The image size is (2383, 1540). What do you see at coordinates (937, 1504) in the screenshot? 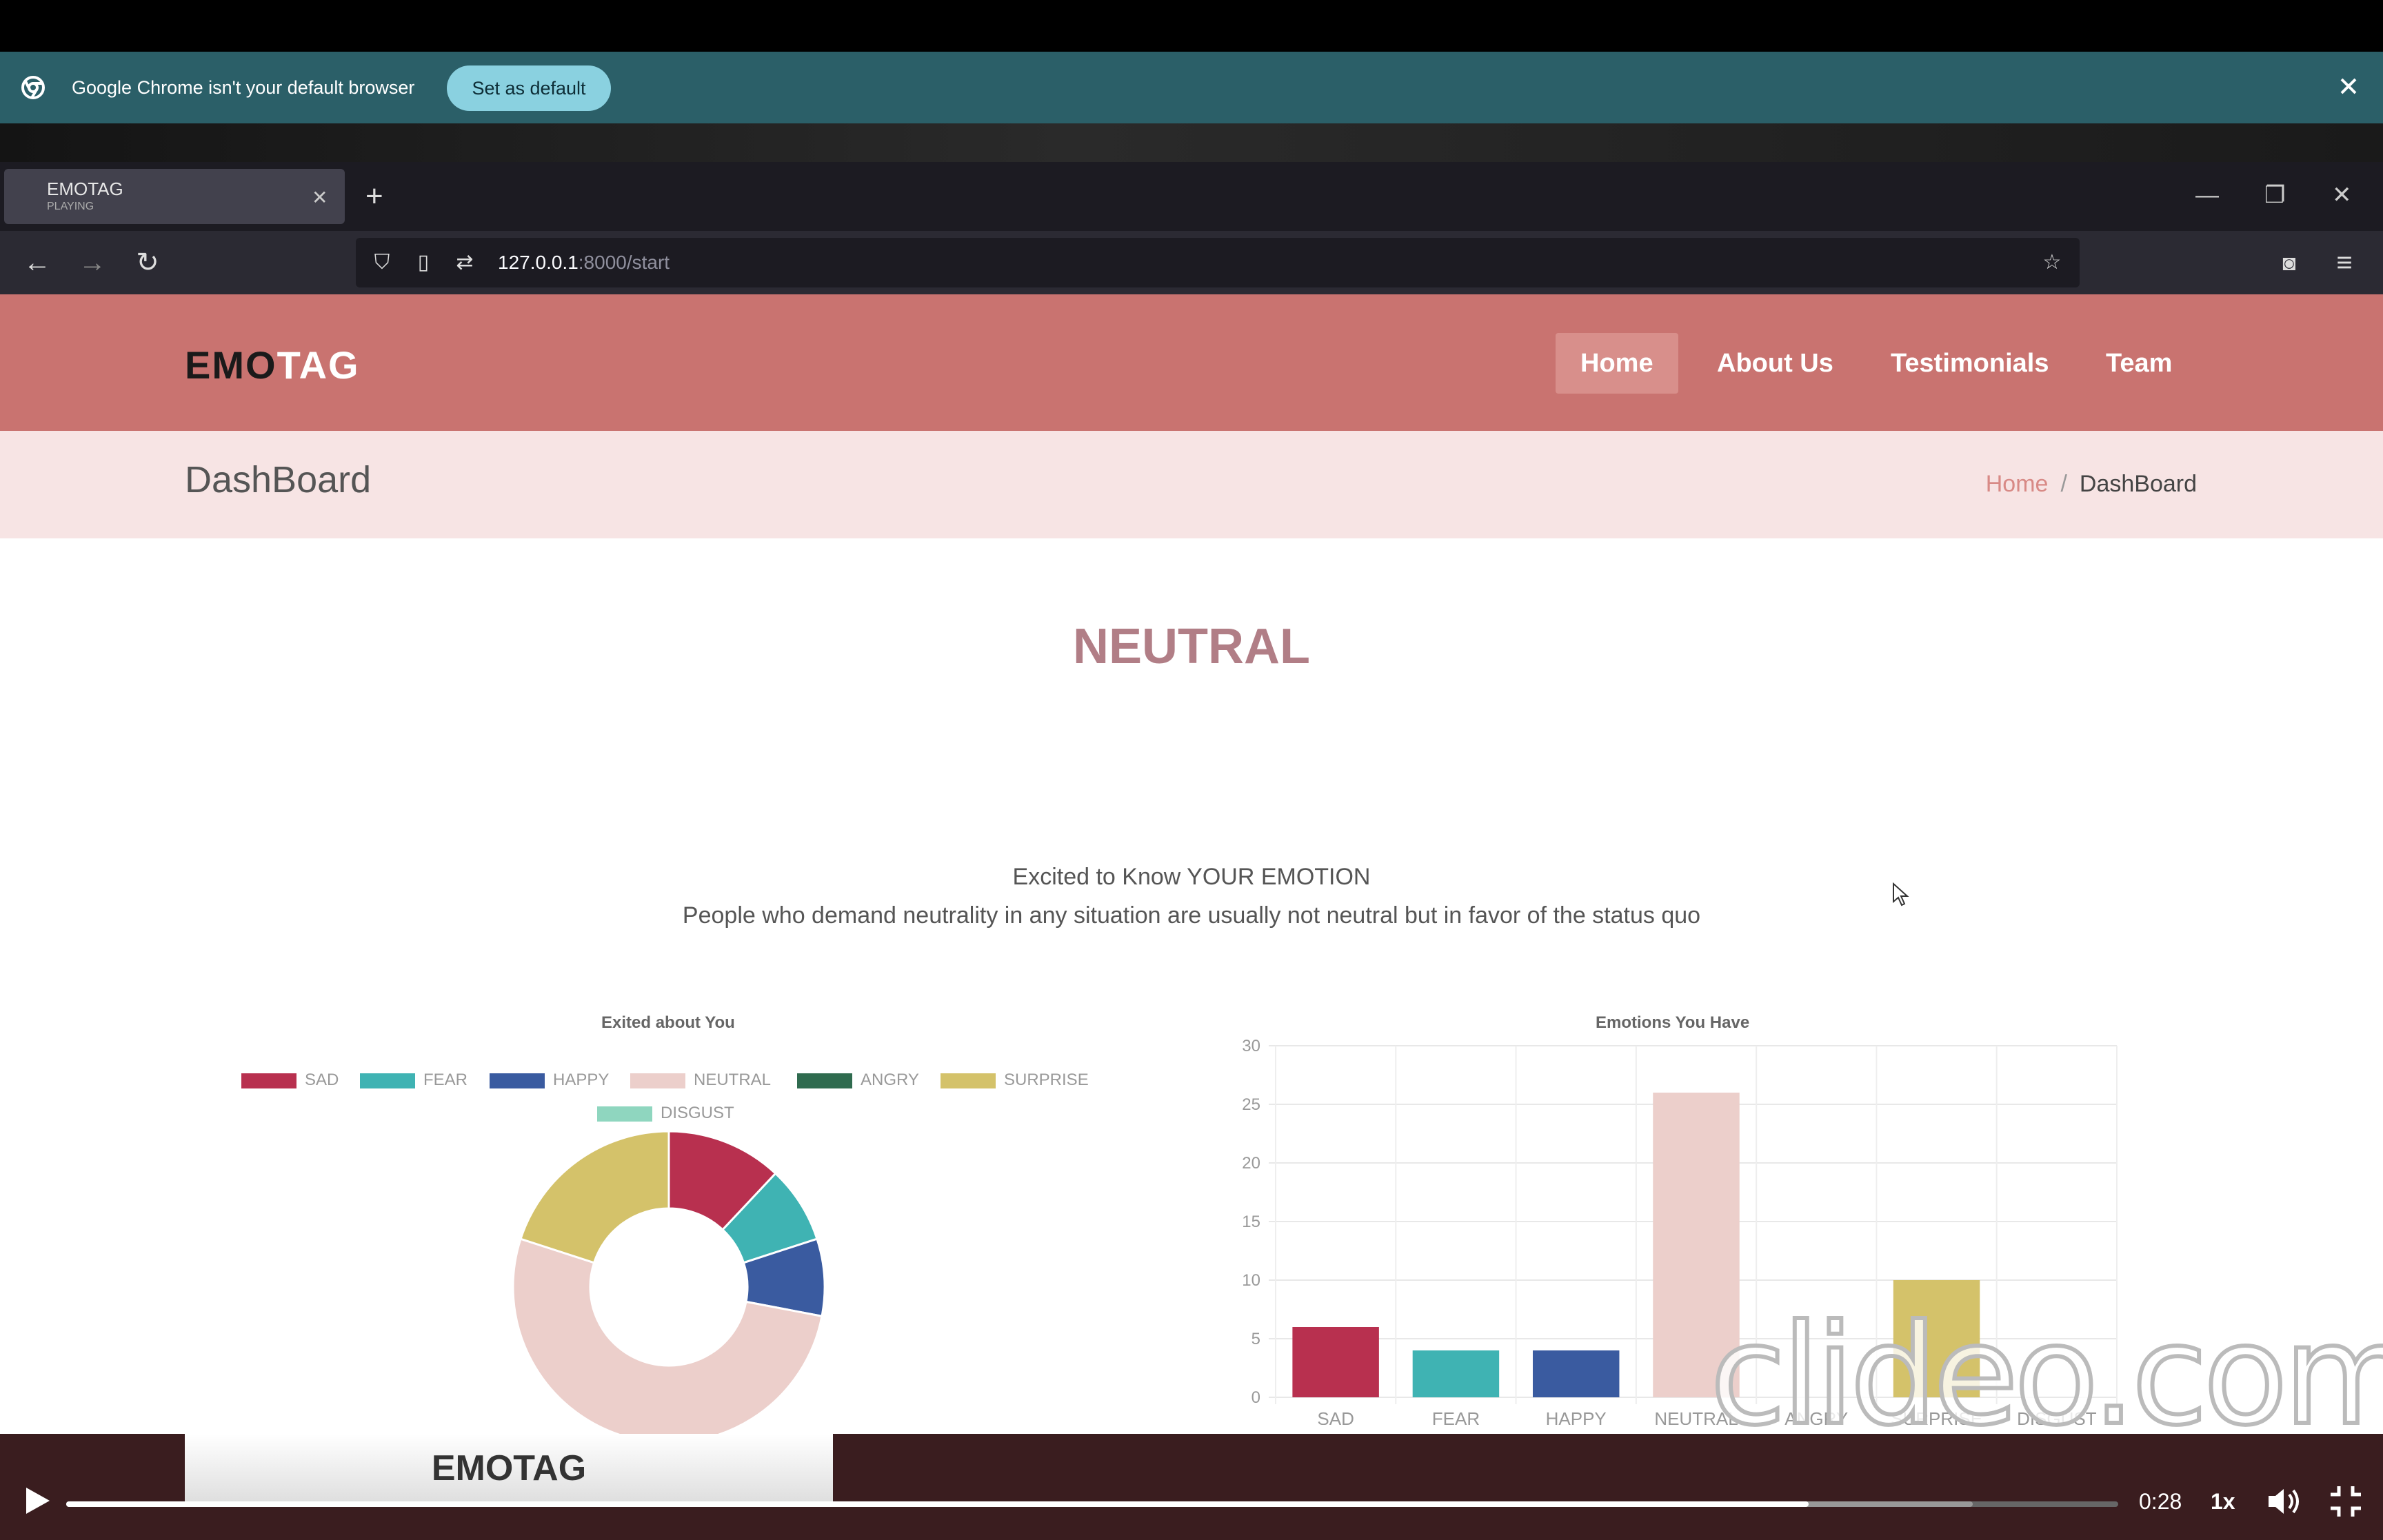
I see `progress-fill` at bounding box center [937, 1504].